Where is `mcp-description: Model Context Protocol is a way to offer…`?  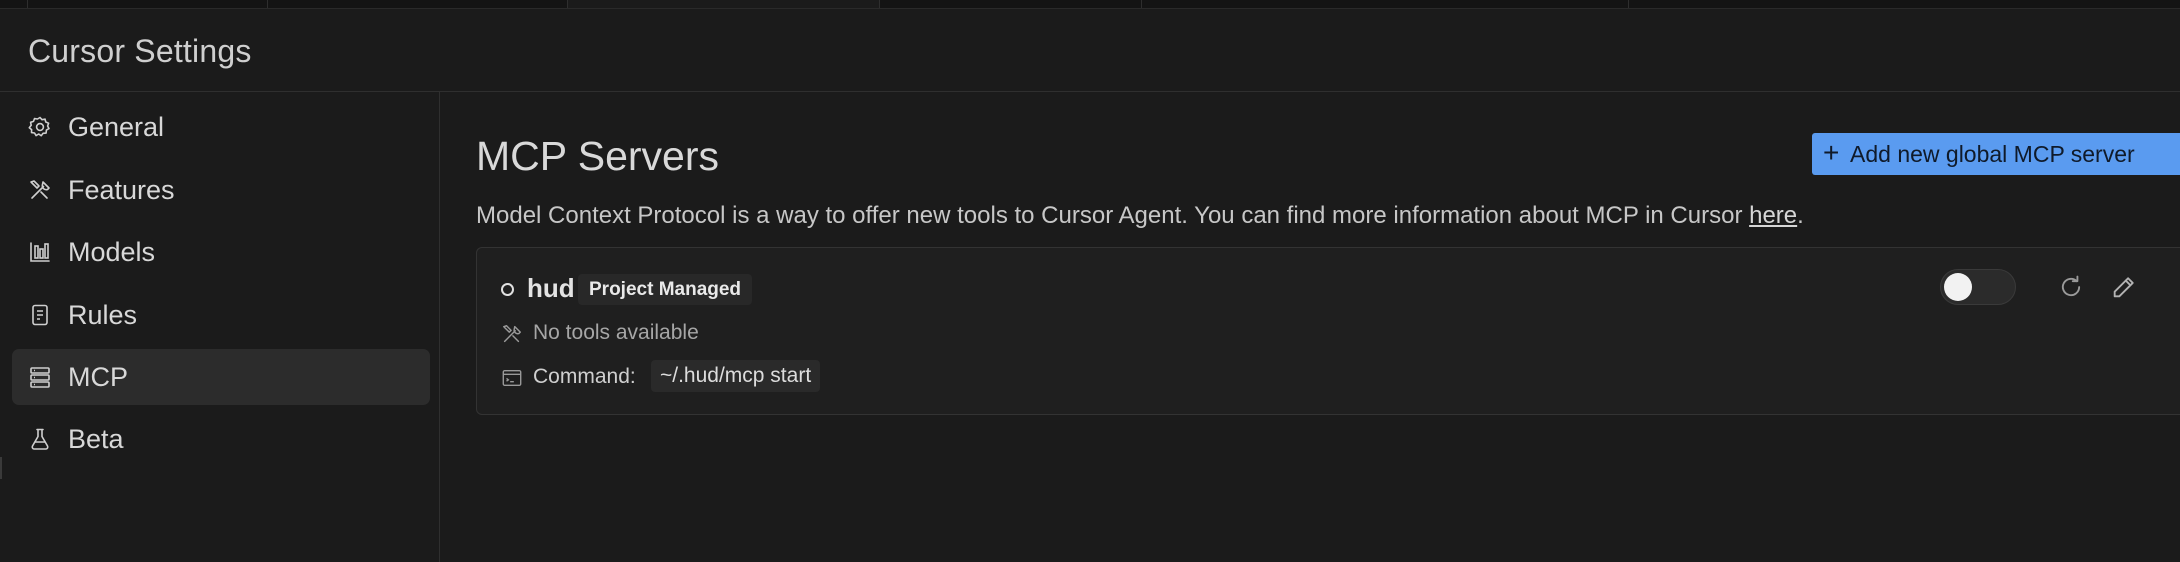
mcp-description: Model Context Protocol is a way to offer… is located at coordinates (1140, 216).